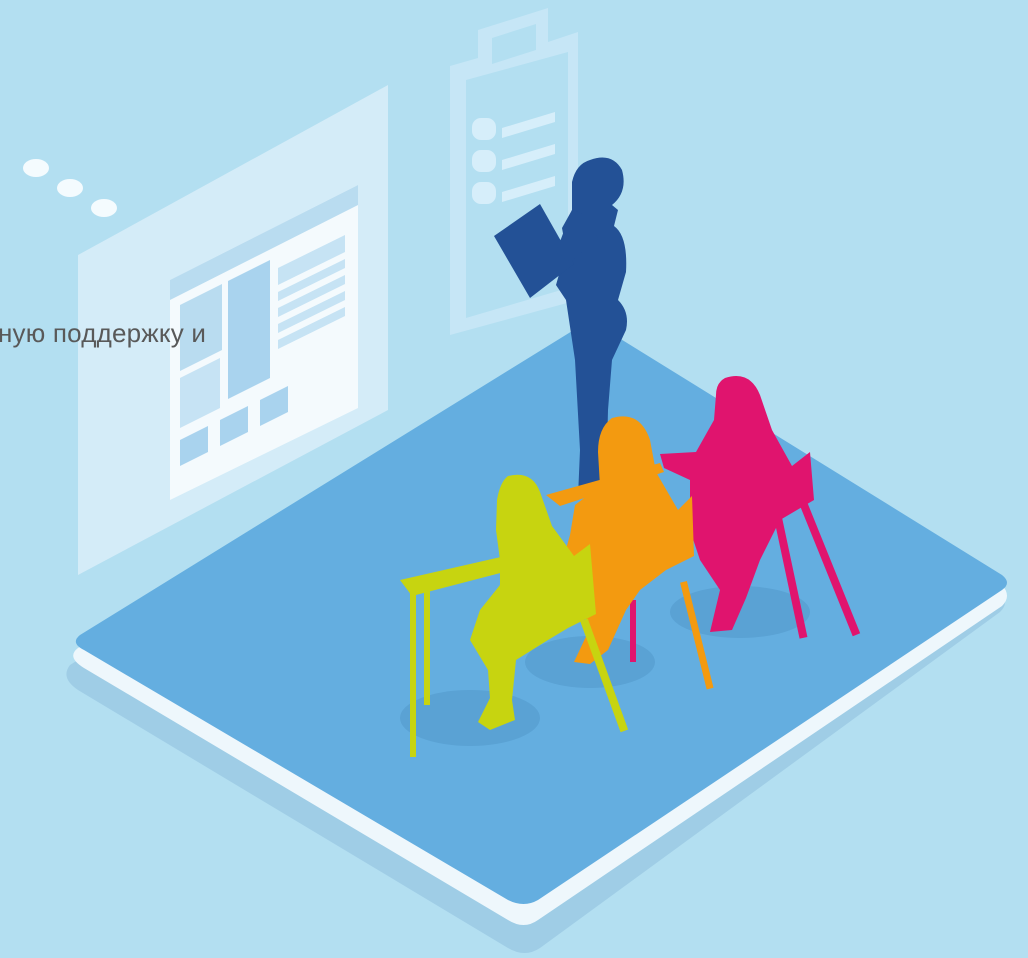 The height and width of the screenshot is (958, 1028). I want to click on caption-text: ную поддержку и, so click(103, 333).